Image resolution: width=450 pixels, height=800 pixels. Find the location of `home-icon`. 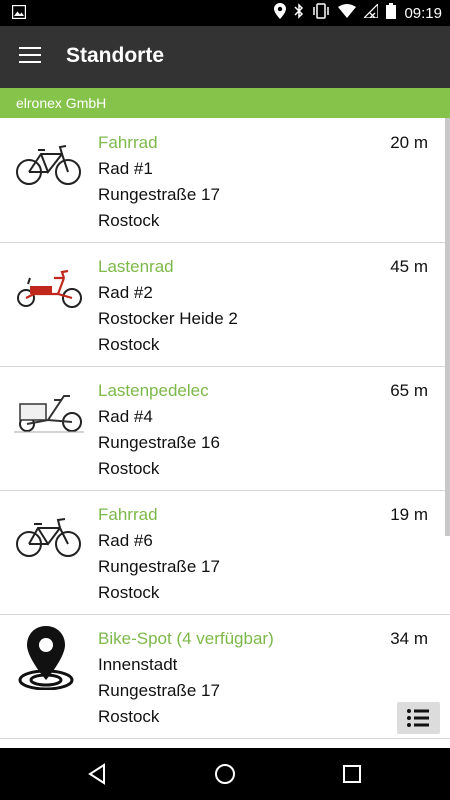

home-icon is located at coordinates (225, 774).